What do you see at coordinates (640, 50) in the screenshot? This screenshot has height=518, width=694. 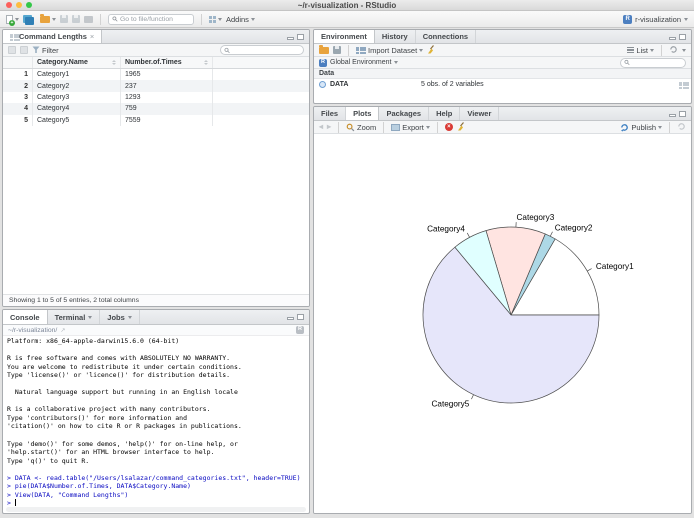 I see `list-view-button: List` at bounding box center [640, 50].